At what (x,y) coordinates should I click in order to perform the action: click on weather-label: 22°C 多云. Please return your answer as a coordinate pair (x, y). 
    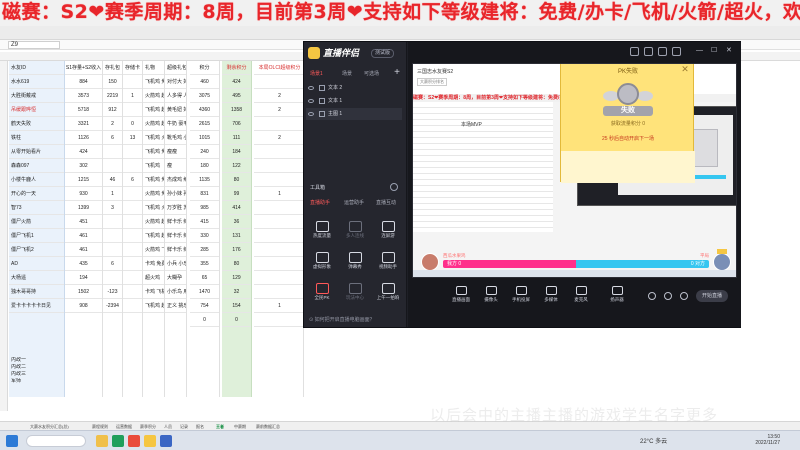
    Looking at the image, I should click on (653, 440).